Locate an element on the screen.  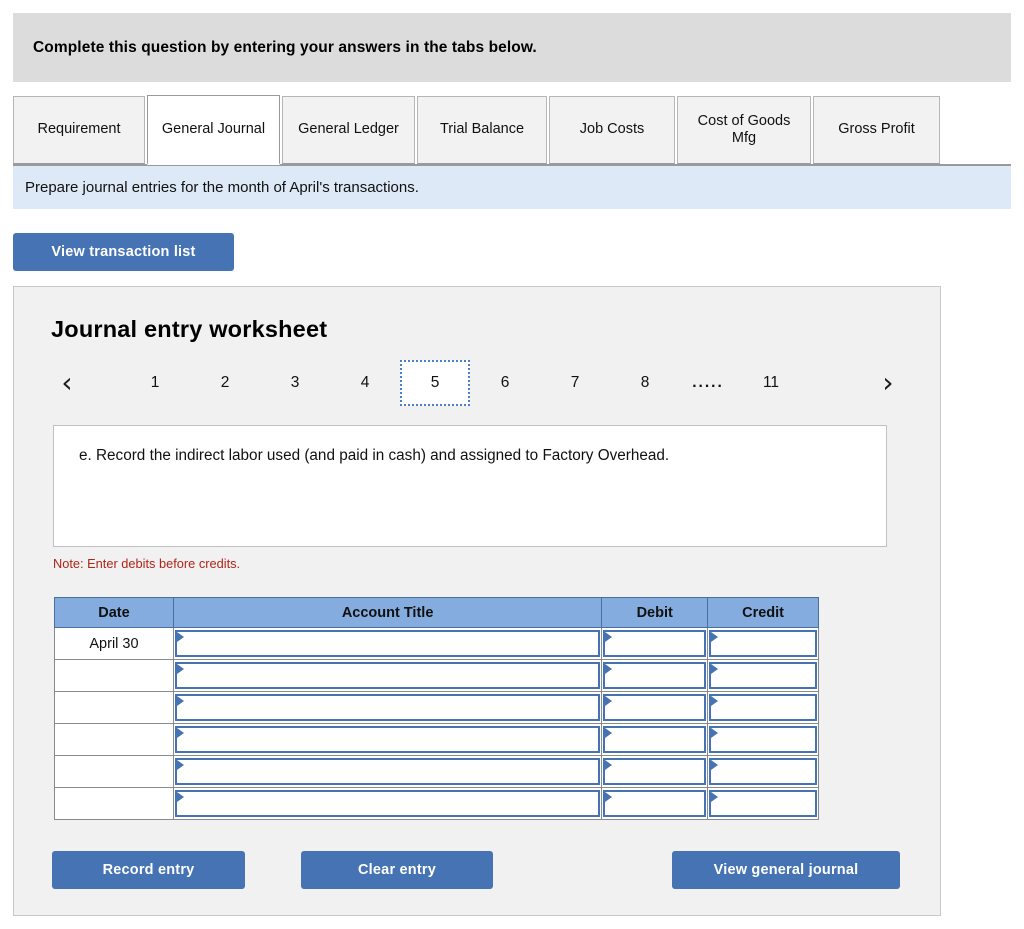
pagination-page-5-active: 5 is located at coordinates (435, 383).